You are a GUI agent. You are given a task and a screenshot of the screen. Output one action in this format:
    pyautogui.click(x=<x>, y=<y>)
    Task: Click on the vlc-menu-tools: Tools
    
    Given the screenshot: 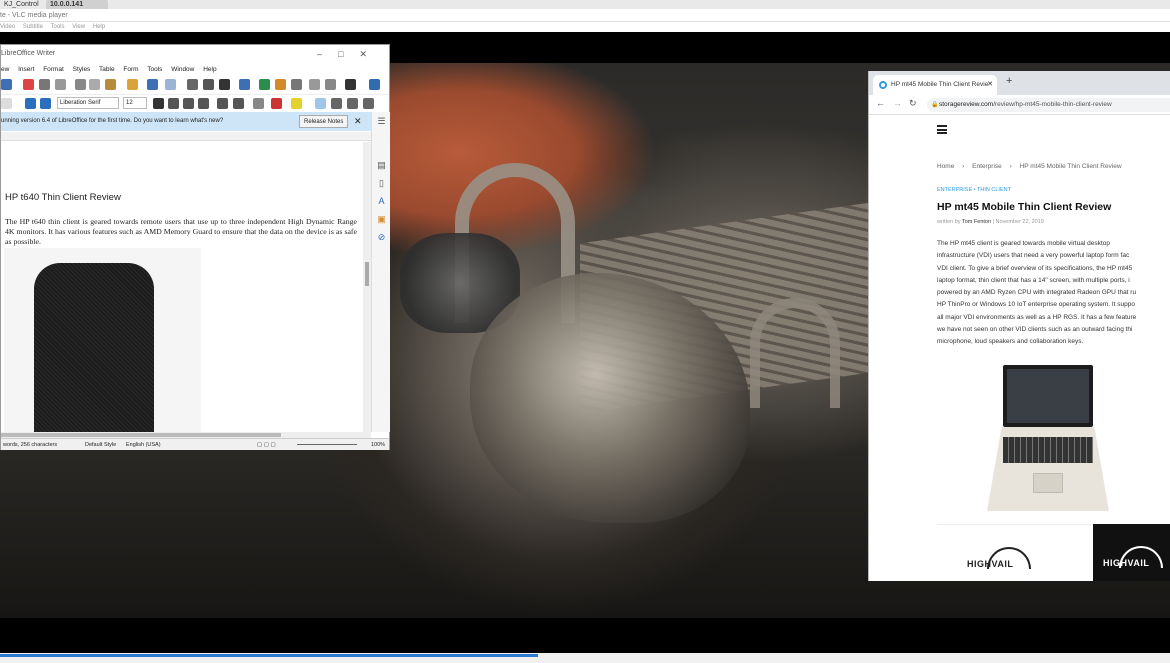 What is the action you would take?
    pyautogui.click(x=58, y=27)
    